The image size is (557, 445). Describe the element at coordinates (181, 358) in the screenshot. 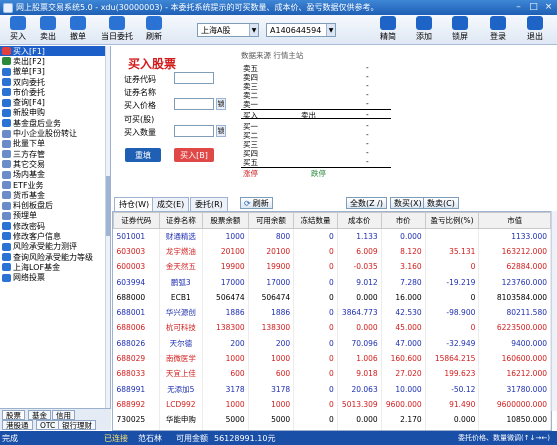

I see `table-cell: 南微医学` at that location.